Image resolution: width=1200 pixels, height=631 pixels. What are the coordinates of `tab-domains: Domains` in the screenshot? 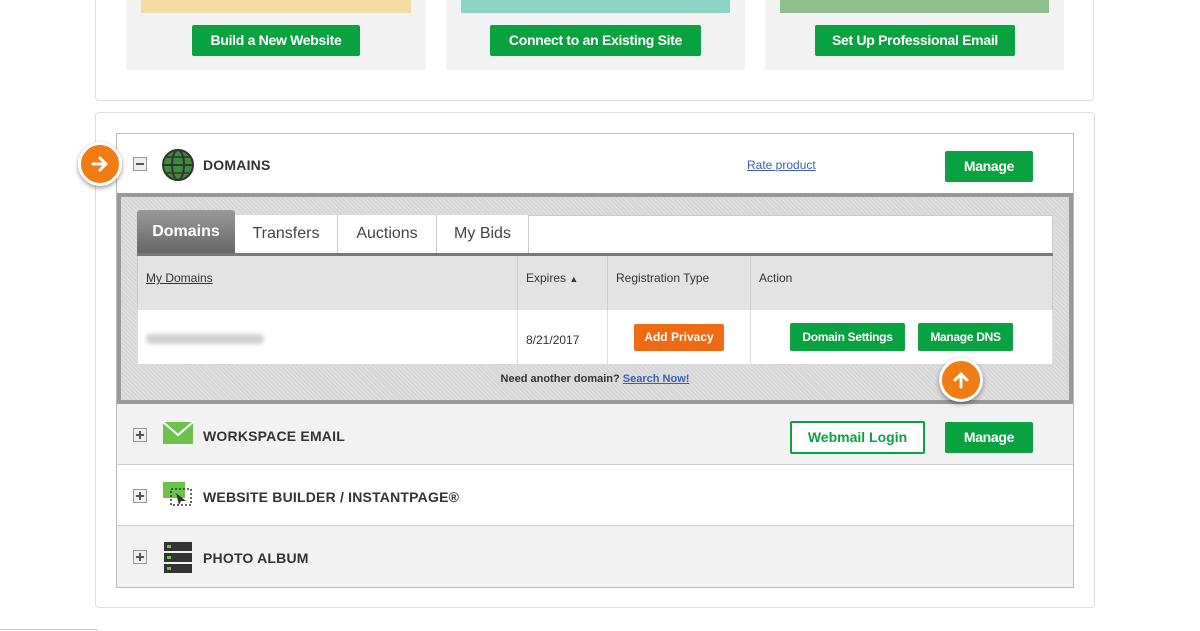 It's located at (186, 231).